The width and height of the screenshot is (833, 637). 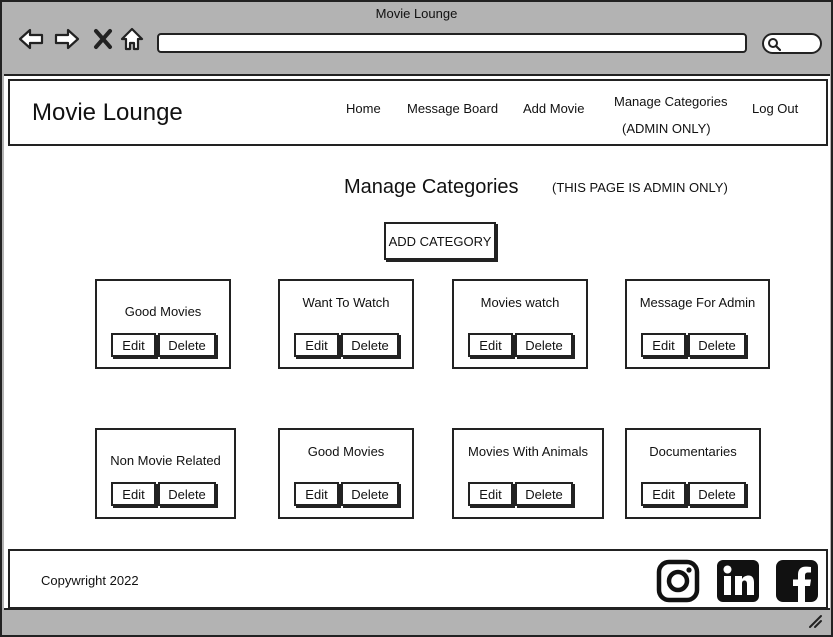 I want to click on category-card: Movies watch Edit Delete, so click(x=520, y=324).